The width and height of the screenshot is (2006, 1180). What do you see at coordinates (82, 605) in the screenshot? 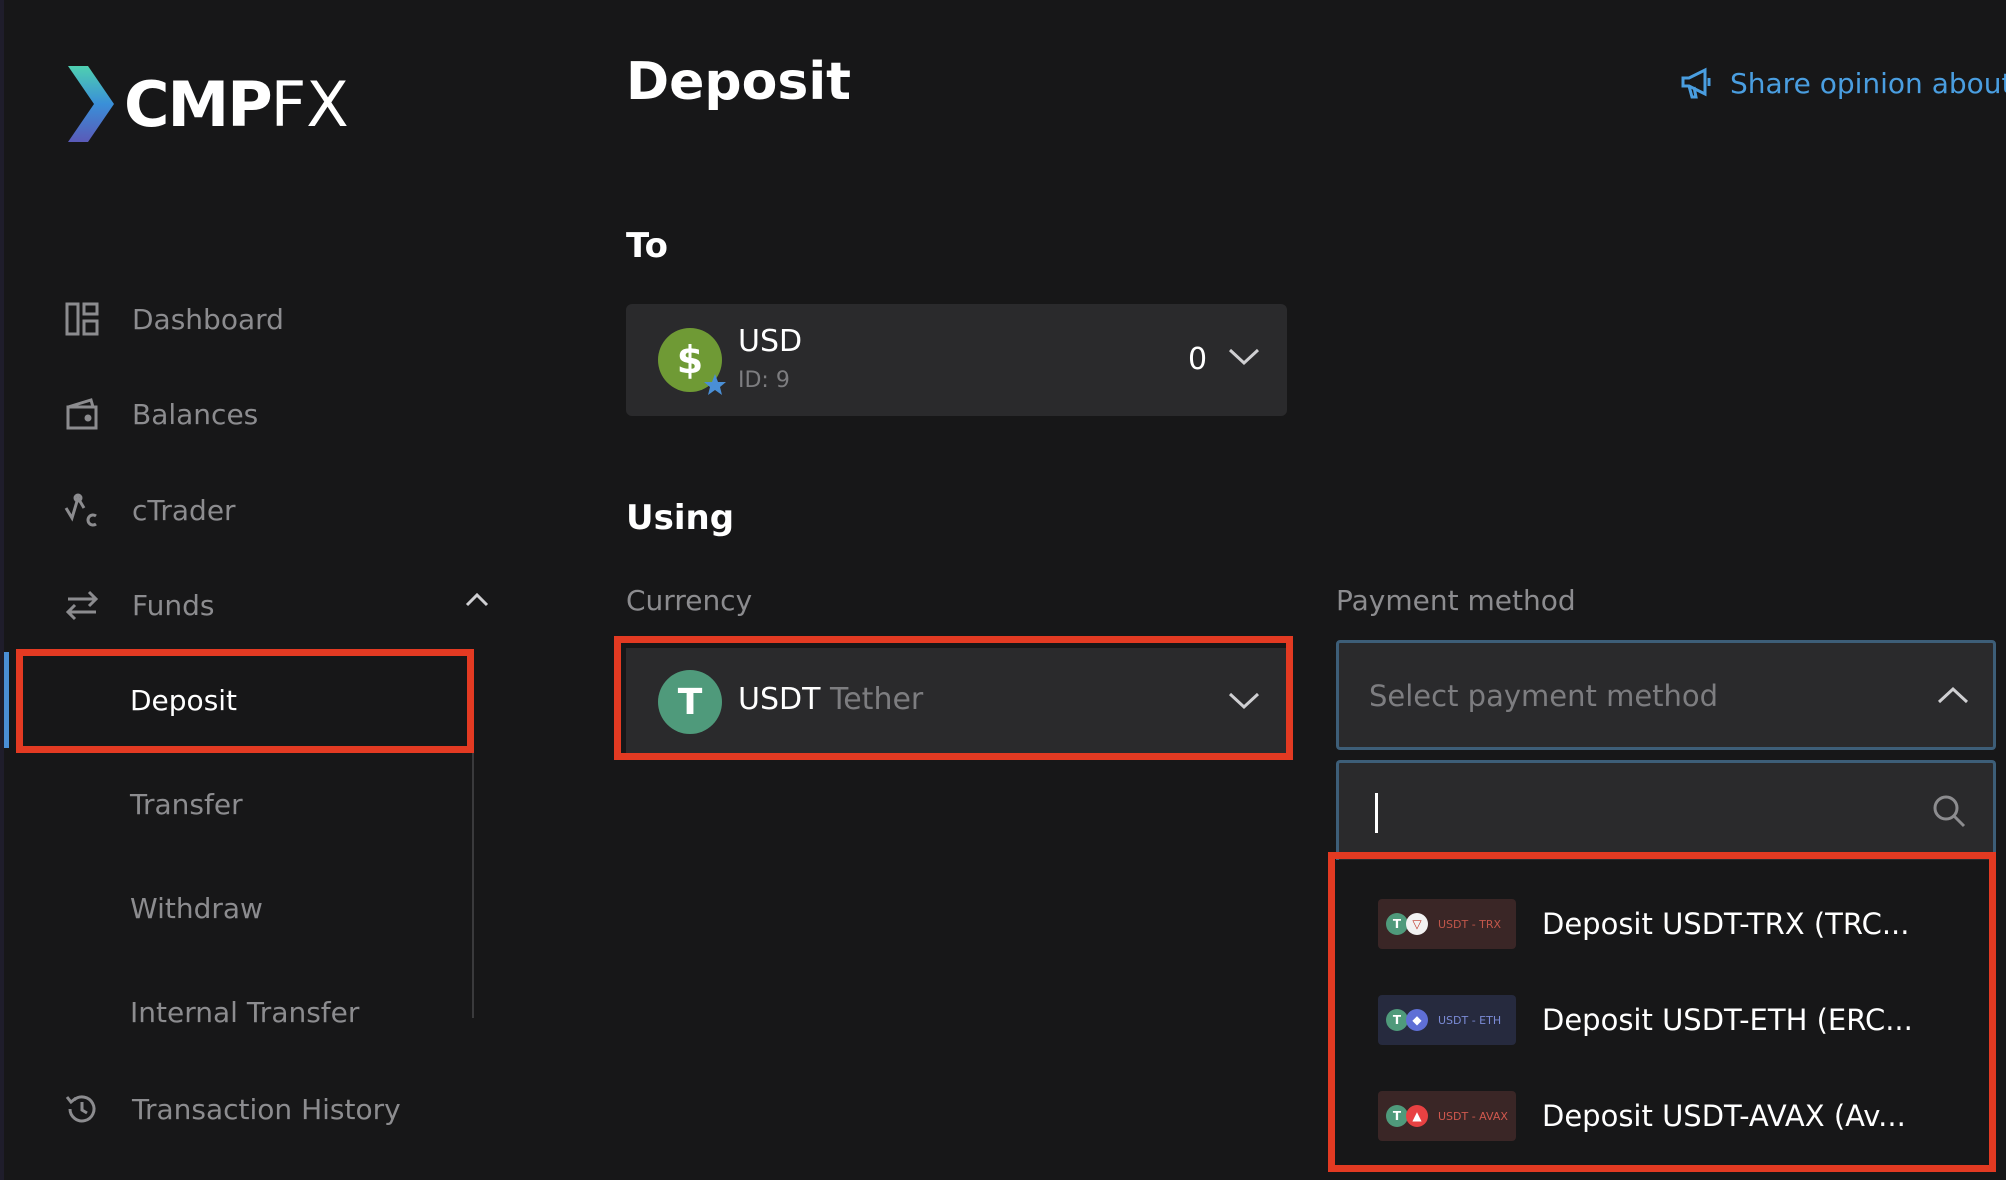
I see `transfer-arrows-icon` at bounding box center [82, 605].